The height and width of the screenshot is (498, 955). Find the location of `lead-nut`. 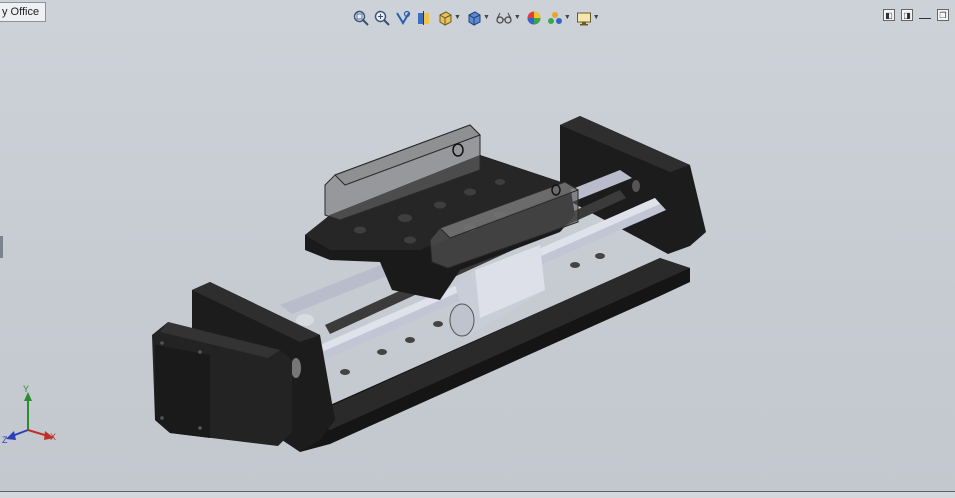

lead-nut is located at coordinates (462, 320).